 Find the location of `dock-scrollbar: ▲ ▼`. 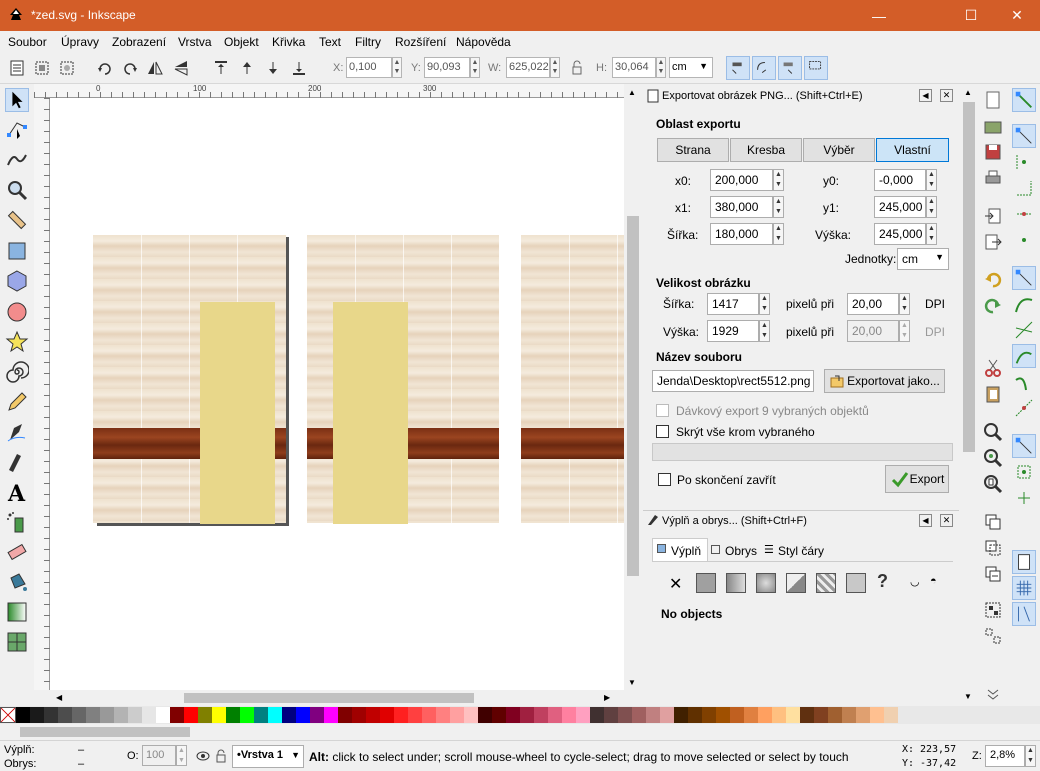

dock-scrollbar: ▲ ▼ is located at coordinates (969, 395).